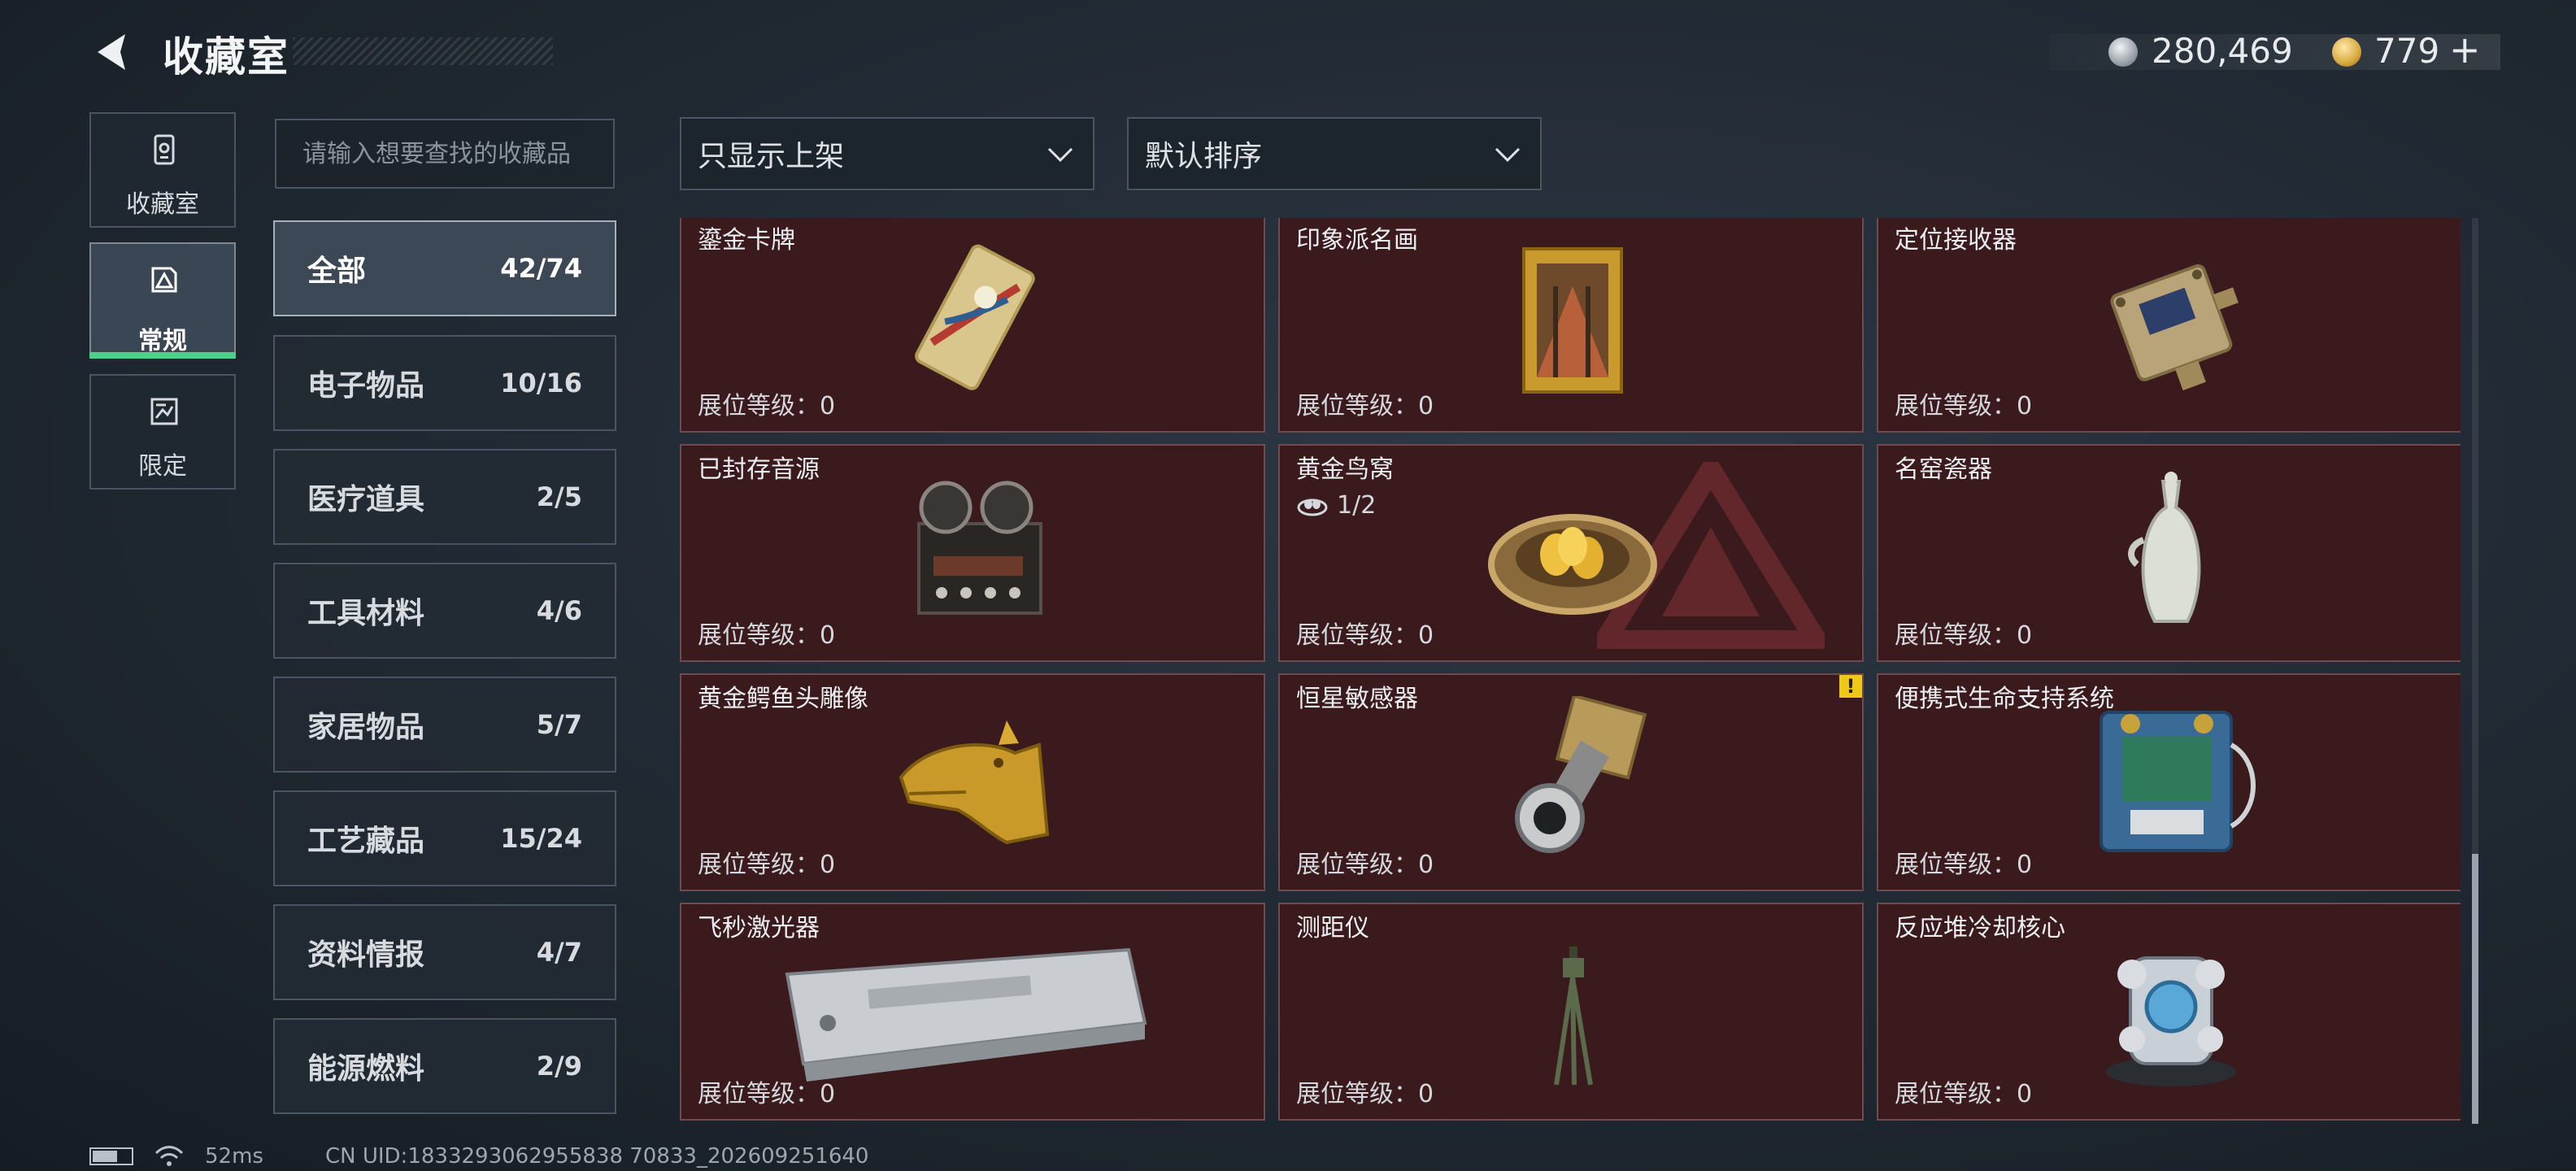  I want to click on item-name: 名窑瓷器, so click(1944, 470).